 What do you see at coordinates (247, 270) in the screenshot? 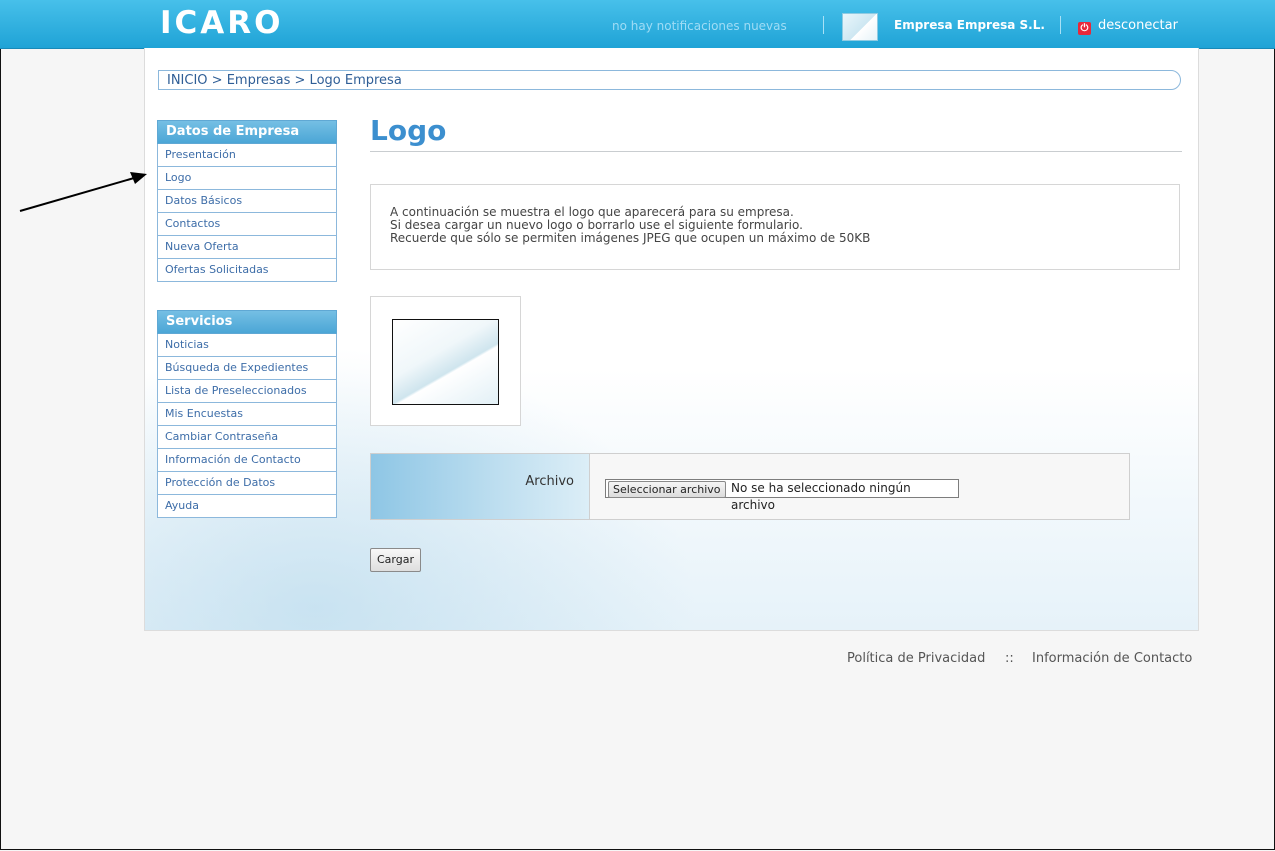
I see `sidebar-item-ofertas-solicitadas: Ofertas Solicitadas` at bounding box center [247, 270].